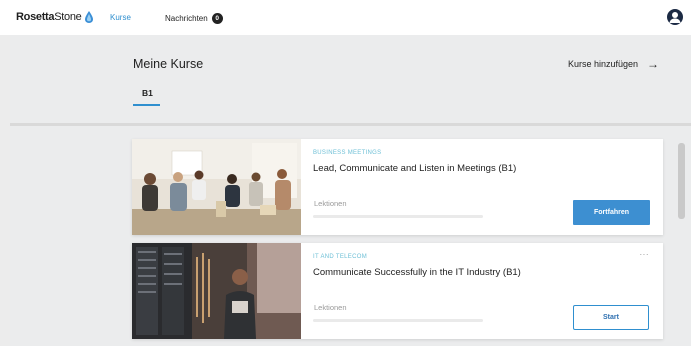  What do you see at coordinates (147, 93) in the screenshot?
I see `tab-b1: B1` at bounding box center [147, 93].